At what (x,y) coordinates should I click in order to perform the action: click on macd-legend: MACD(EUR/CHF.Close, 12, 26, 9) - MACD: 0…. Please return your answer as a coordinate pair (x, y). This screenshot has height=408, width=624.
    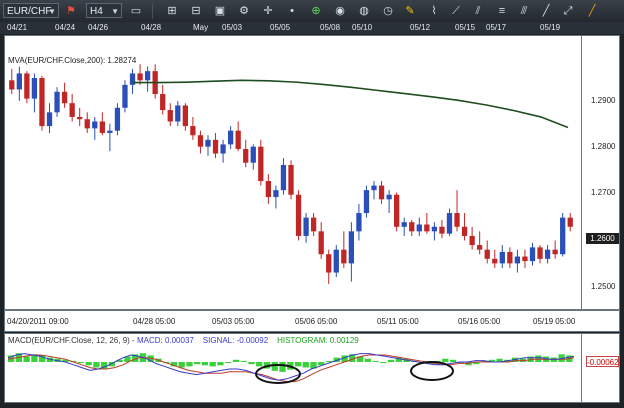
    Looking at the image, I should click on (183, 340).